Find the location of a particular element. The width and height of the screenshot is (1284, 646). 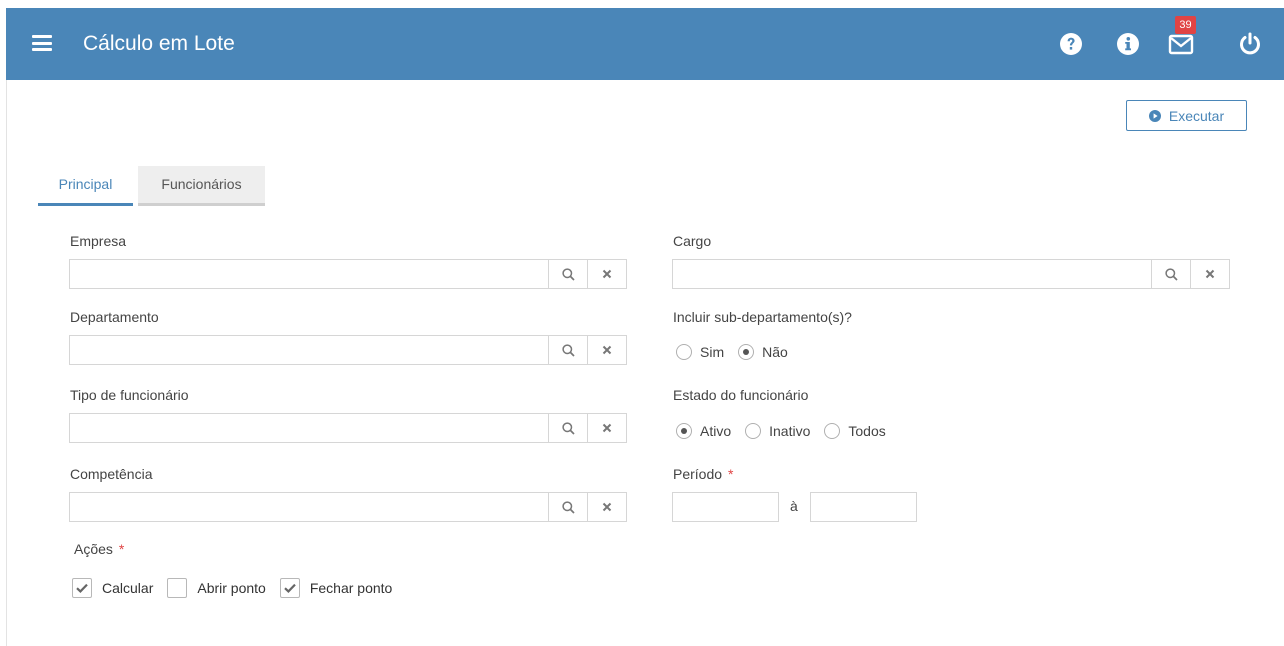

acoes-label: Ações * is located at coordinates (99, 549).